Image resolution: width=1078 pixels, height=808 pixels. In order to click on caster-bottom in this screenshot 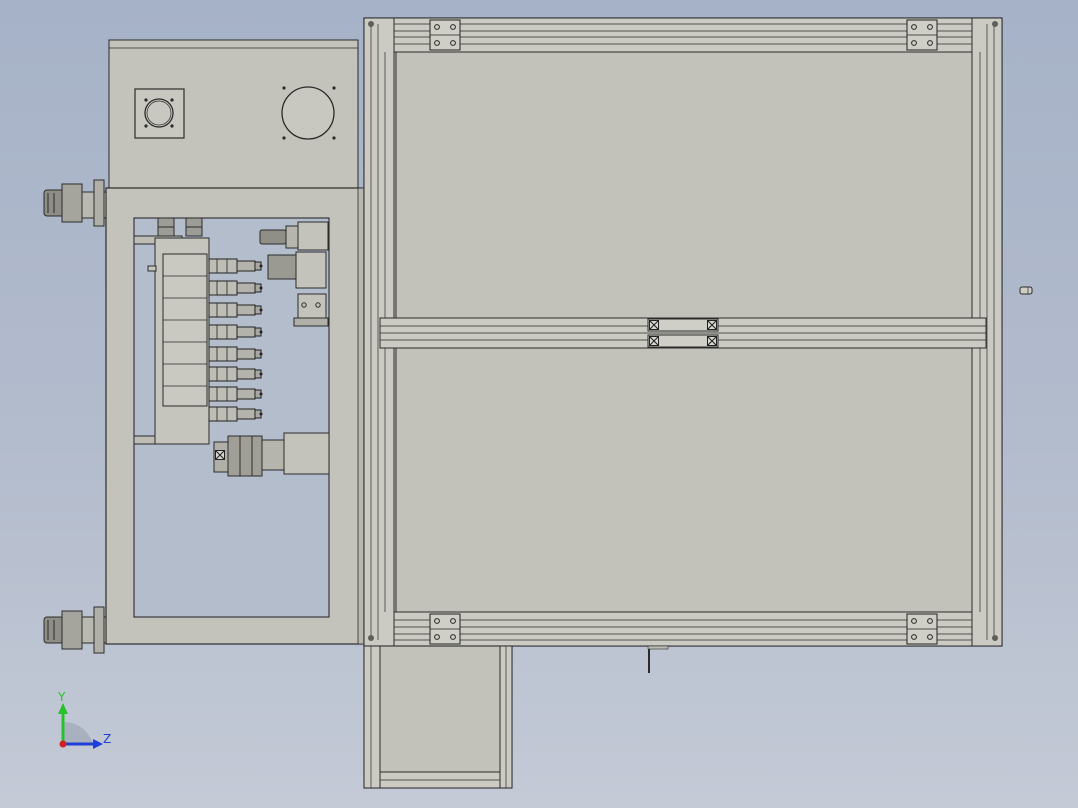, I will do `click(75, 630)`.